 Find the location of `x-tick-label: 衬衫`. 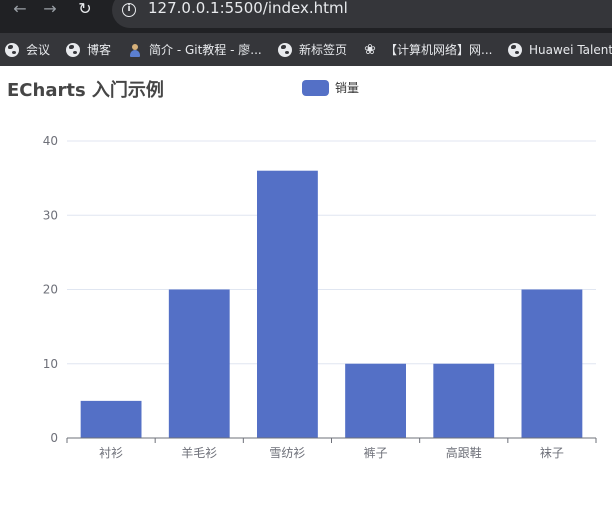

x-tick-label: 衬衫 is located at coordinates (111, 453).